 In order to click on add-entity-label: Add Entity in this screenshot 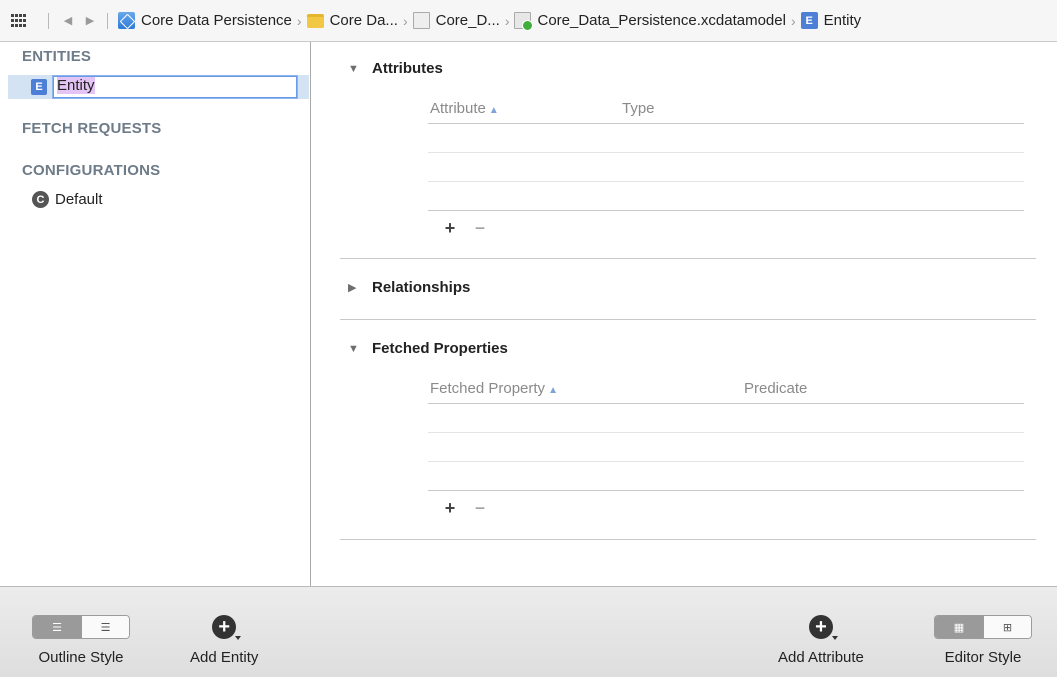, I will do `click(224, 657)`.